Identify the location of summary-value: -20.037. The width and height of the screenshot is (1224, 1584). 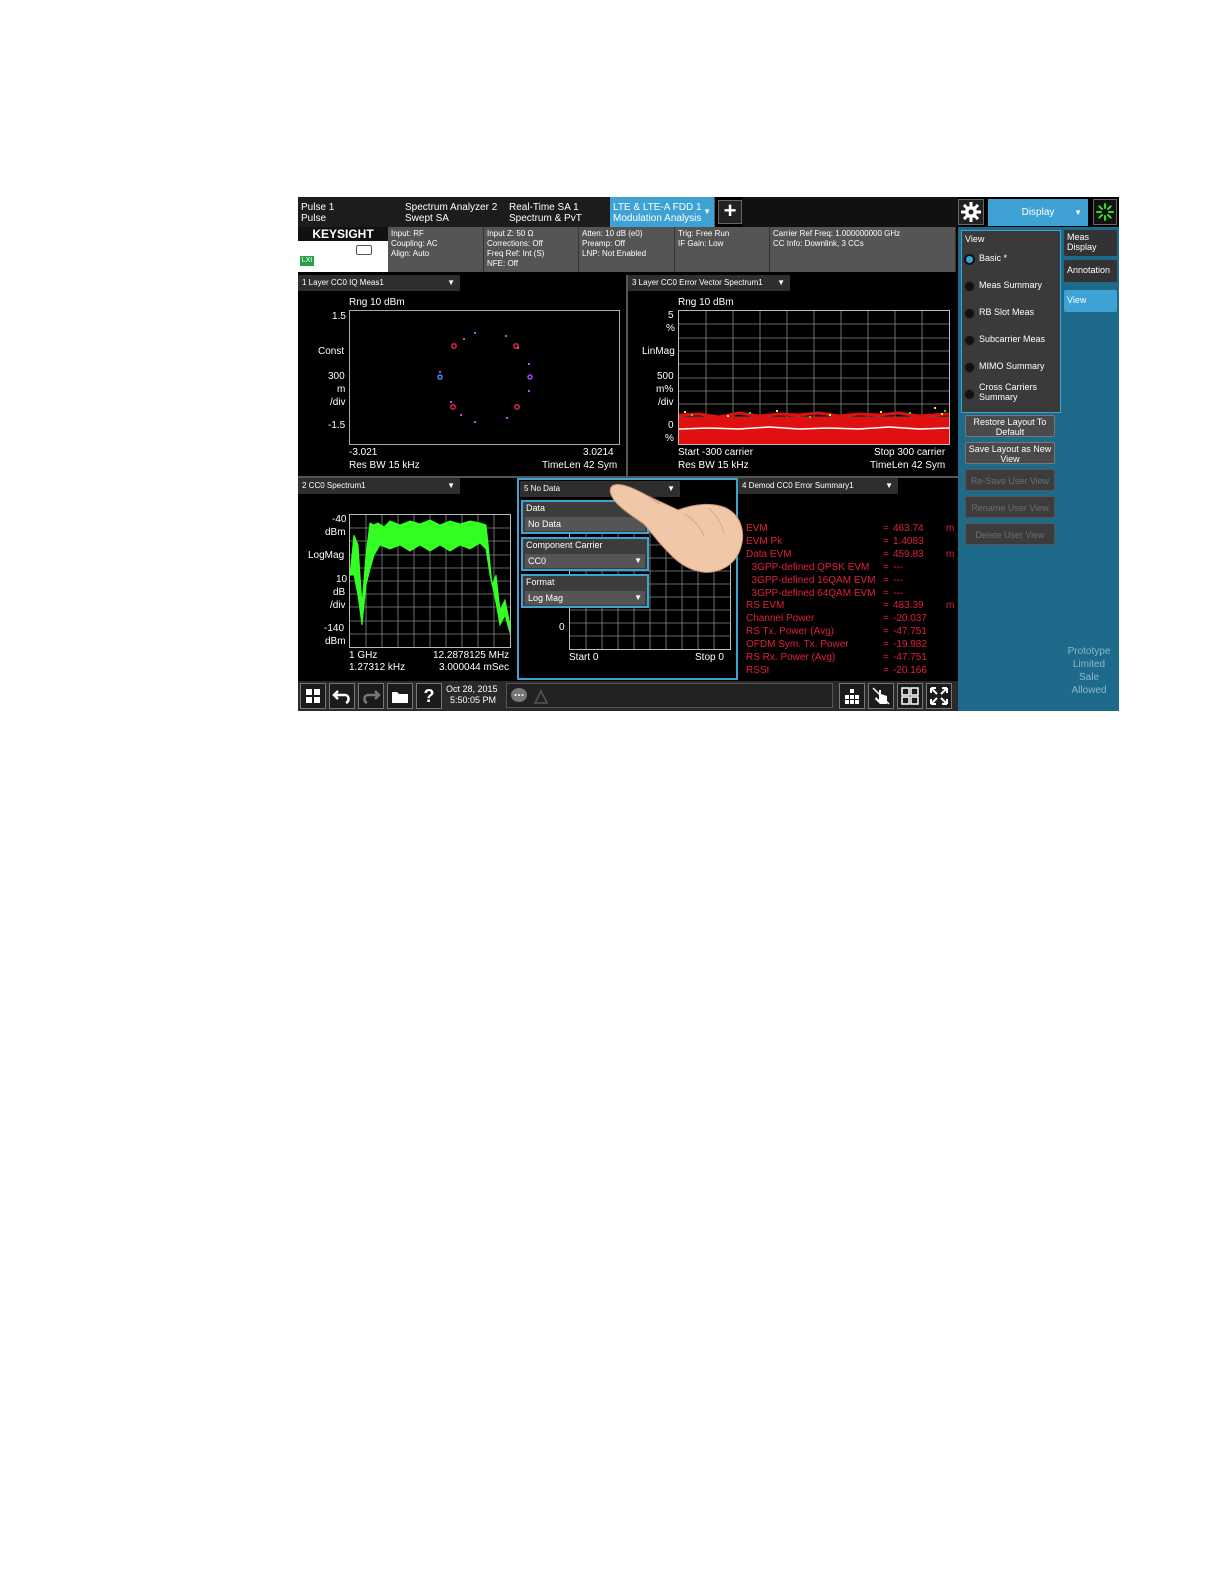
(910, 619).